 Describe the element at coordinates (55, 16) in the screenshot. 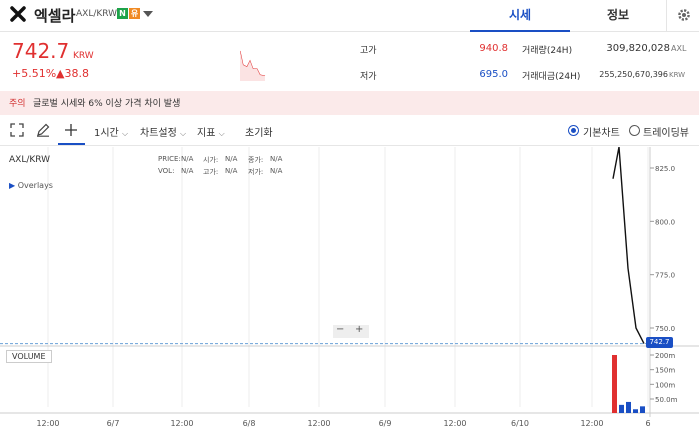

I see `coin-name: 엑셀라` at that location.